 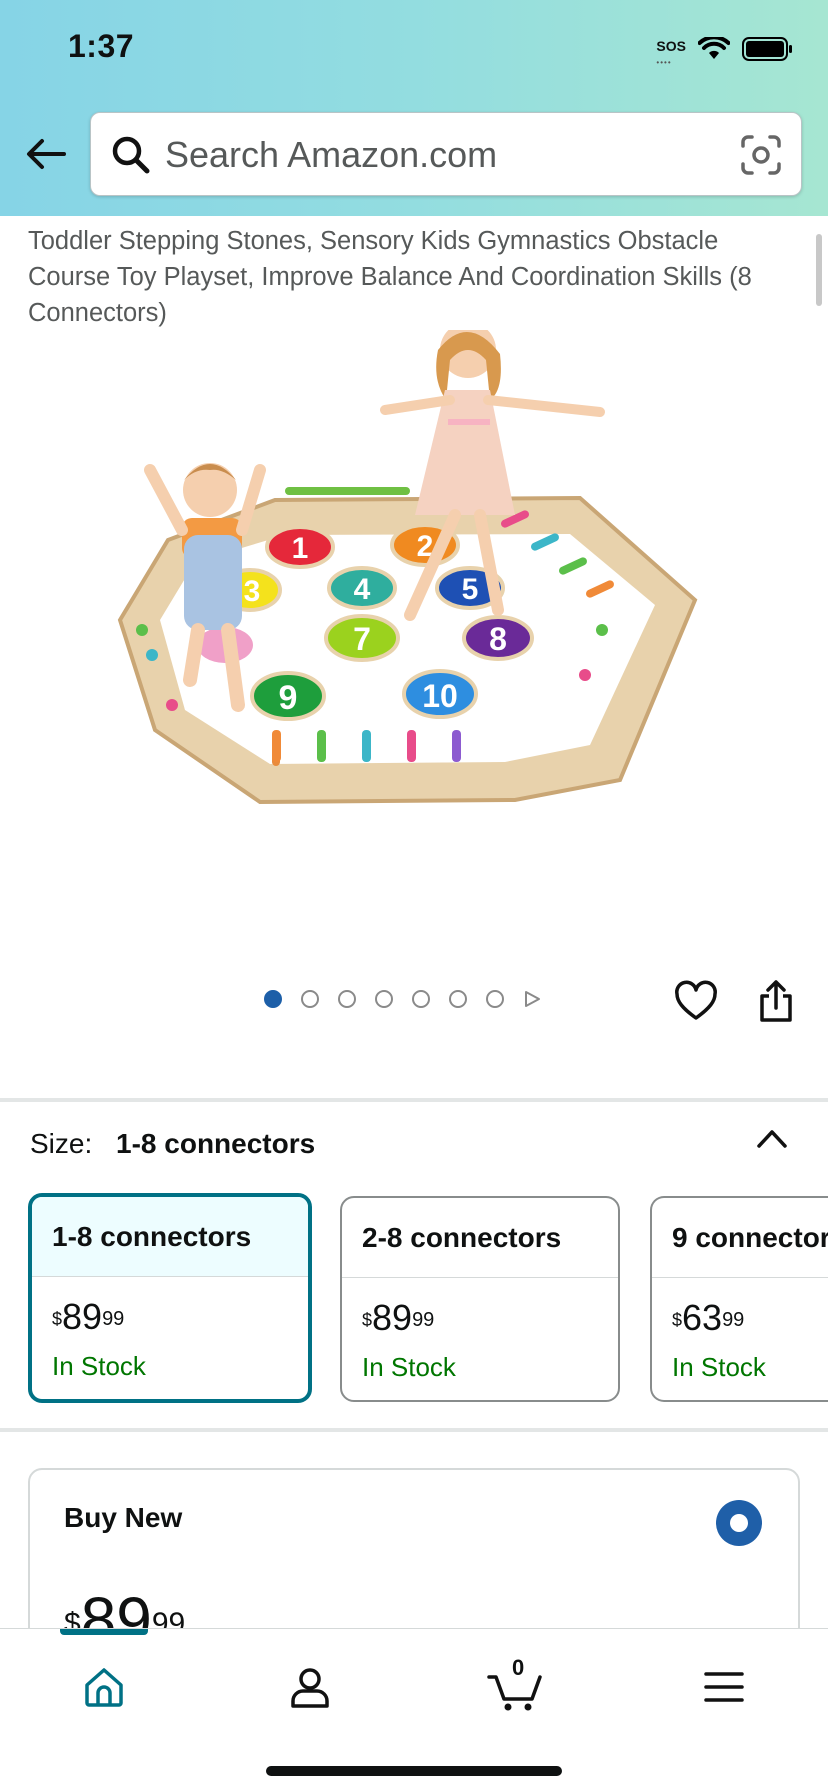 I want to click on nav-account, so click(x=310, y=1687).